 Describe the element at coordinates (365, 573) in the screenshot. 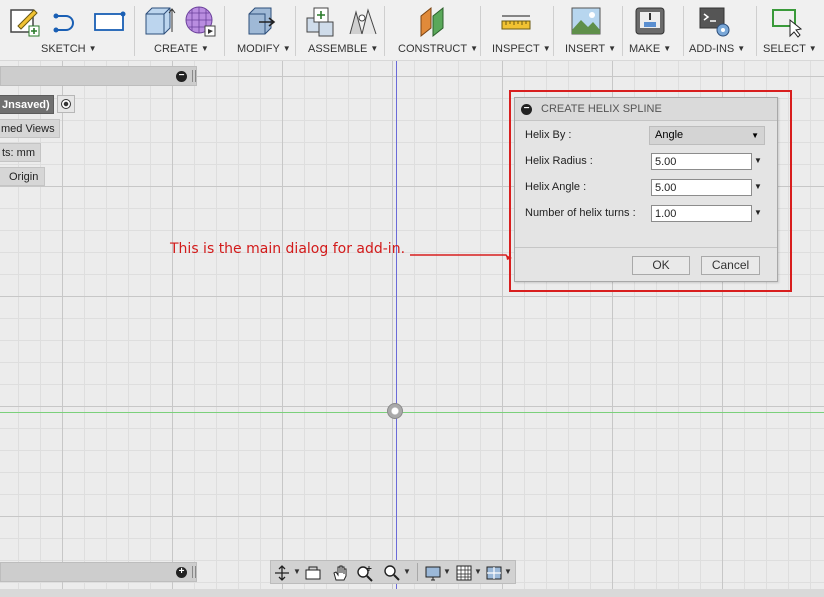

I see `zoom-icon` at that location.